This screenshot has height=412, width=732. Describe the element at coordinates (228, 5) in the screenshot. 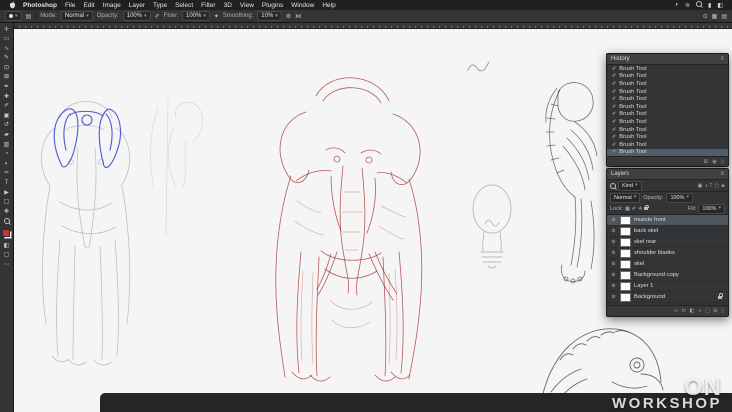

I see `menu-3d: 3D` at that location.